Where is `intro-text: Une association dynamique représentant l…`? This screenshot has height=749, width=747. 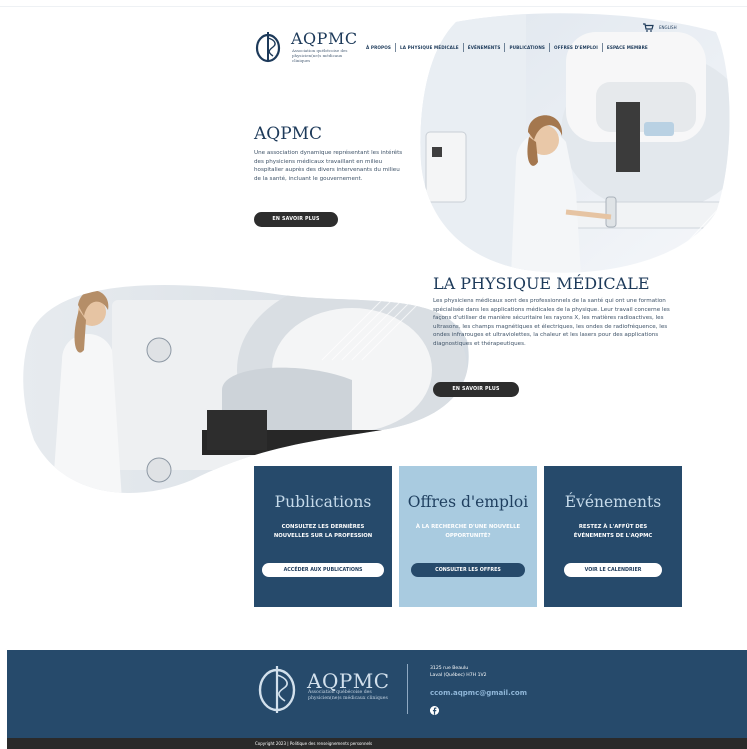 intro-text: Une association dynamique représentant l… is located at coordinates (328, 166).